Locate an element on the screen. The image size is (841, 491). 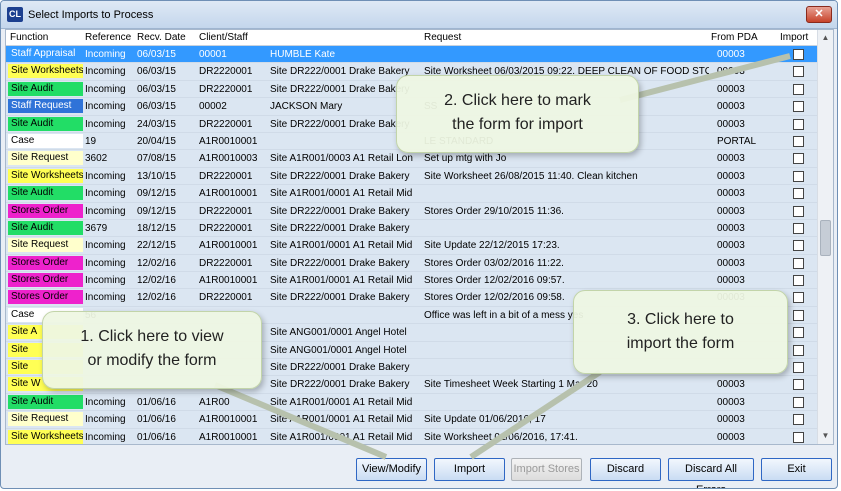
scrollbar-thumb is located at coordinates (825, 238).